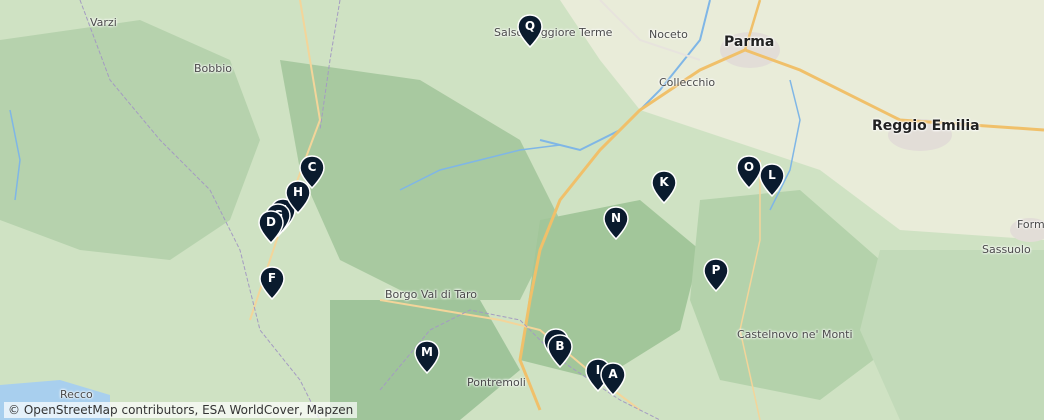 The image size is (1044, 420). I want to click on map-marker-d: D, so click(271, 227).